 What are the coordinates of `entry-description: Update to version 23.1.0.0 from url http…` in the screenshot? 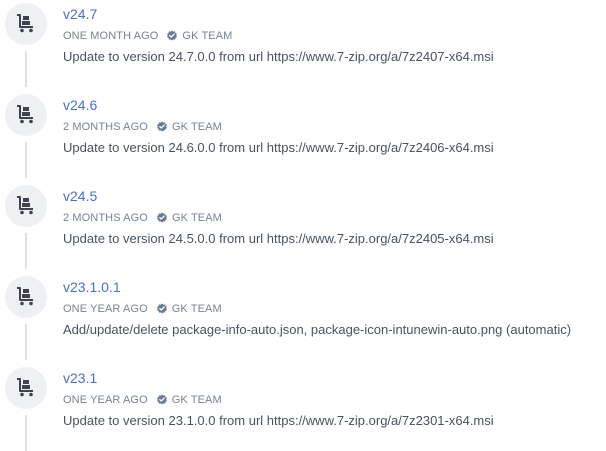 It's located at (278, 420).